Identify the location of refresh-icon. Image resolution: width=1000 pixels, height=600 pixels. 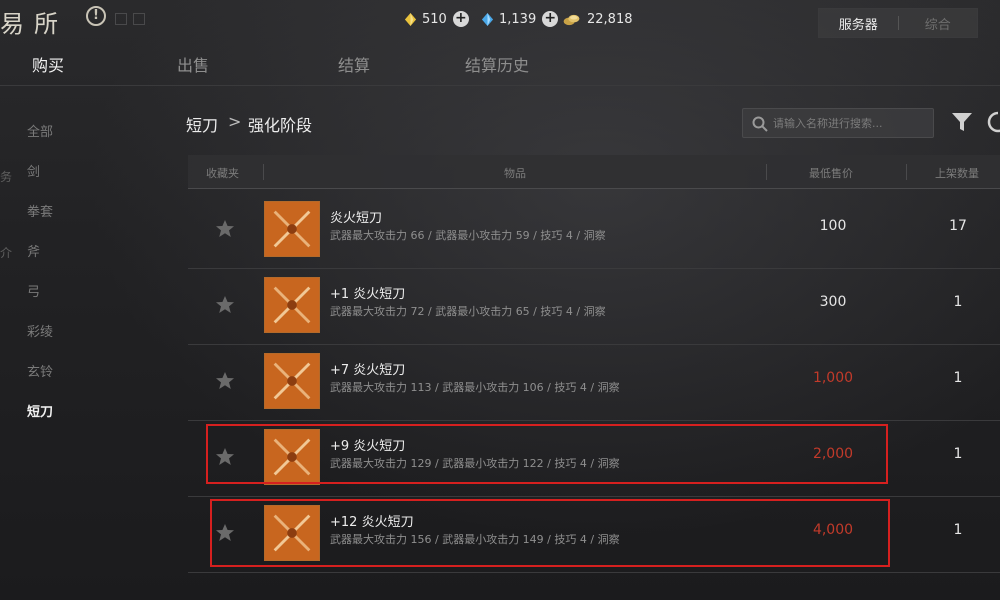
(993, 122).